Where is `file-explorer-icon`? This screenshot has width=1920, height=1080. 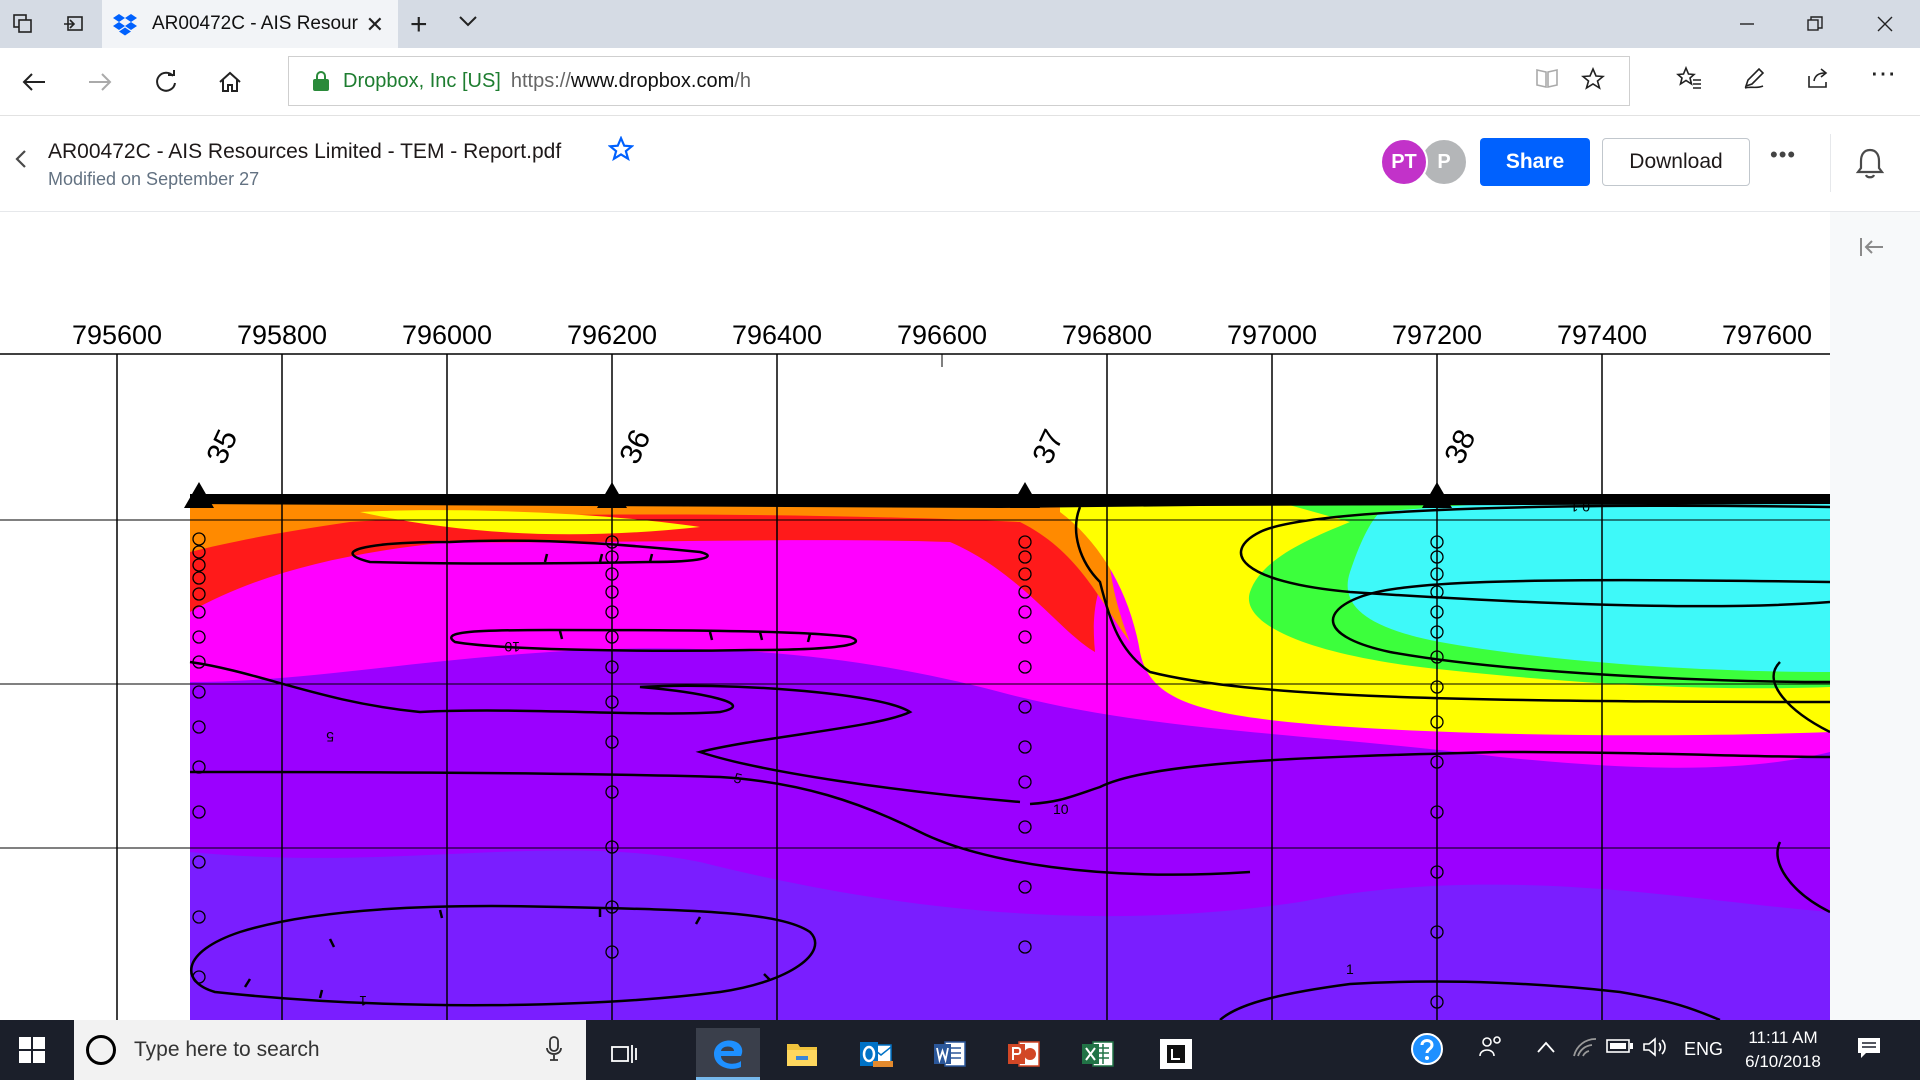
file-explorer-icon is located at coordinates (802, 1054).